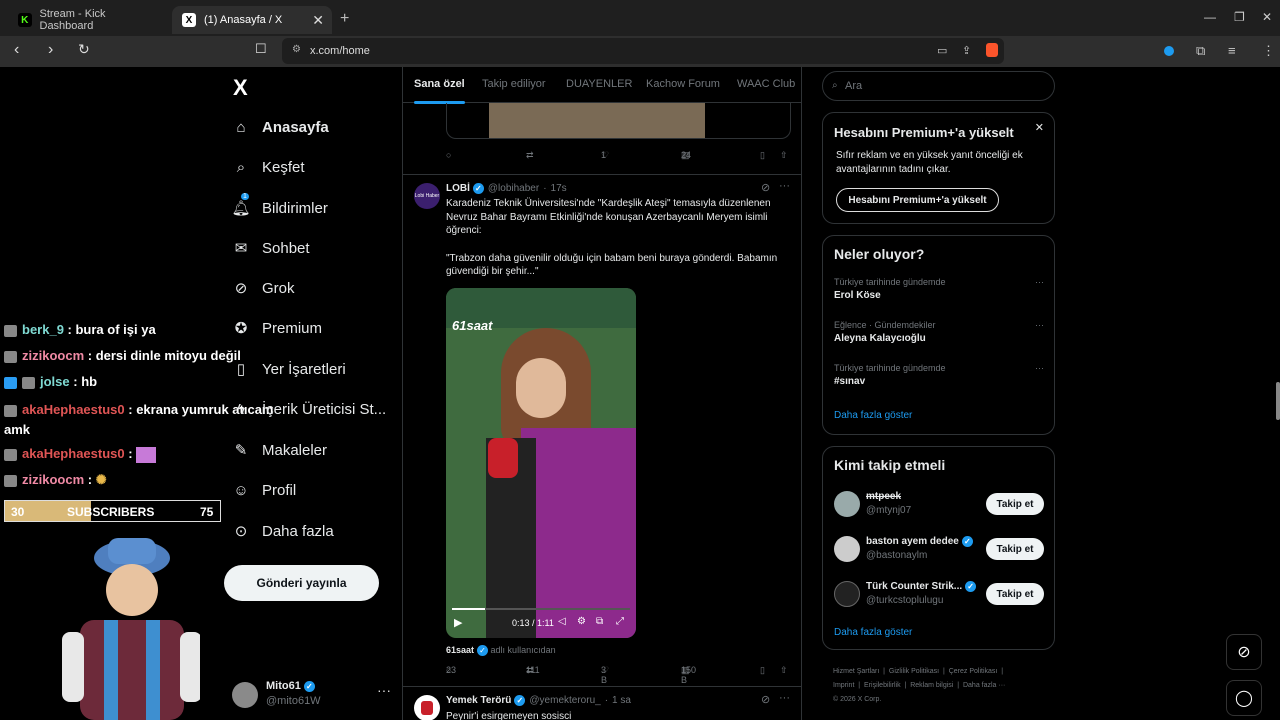  What do you see at coordinates (688, 675) in the screenshot?
I see `views-button: ▥ 150 B` at bounding box center [688, 675].